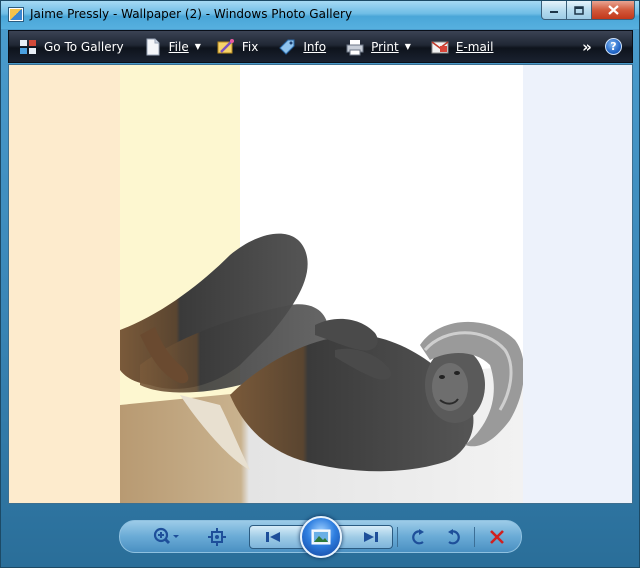 This screenshot has width=640, height=568. I want to click on email-icon, so click(440, 46).